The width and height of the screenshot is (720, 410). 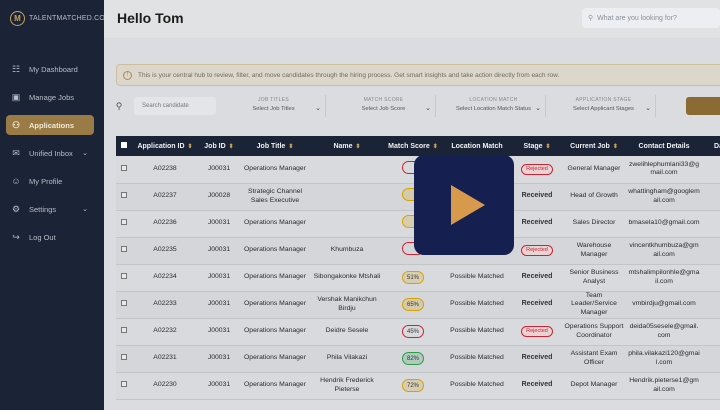 What do you see at coordinates (271, 146) in the screenshot?
I see `column-header-label: Job Title` at bounding box center [271, 146].